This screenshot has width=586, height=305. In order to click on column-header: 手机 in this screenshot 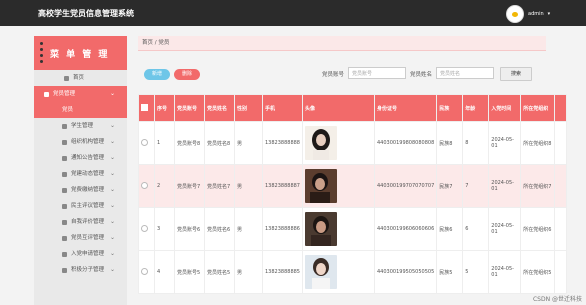, I will do `click(282, 108)`.